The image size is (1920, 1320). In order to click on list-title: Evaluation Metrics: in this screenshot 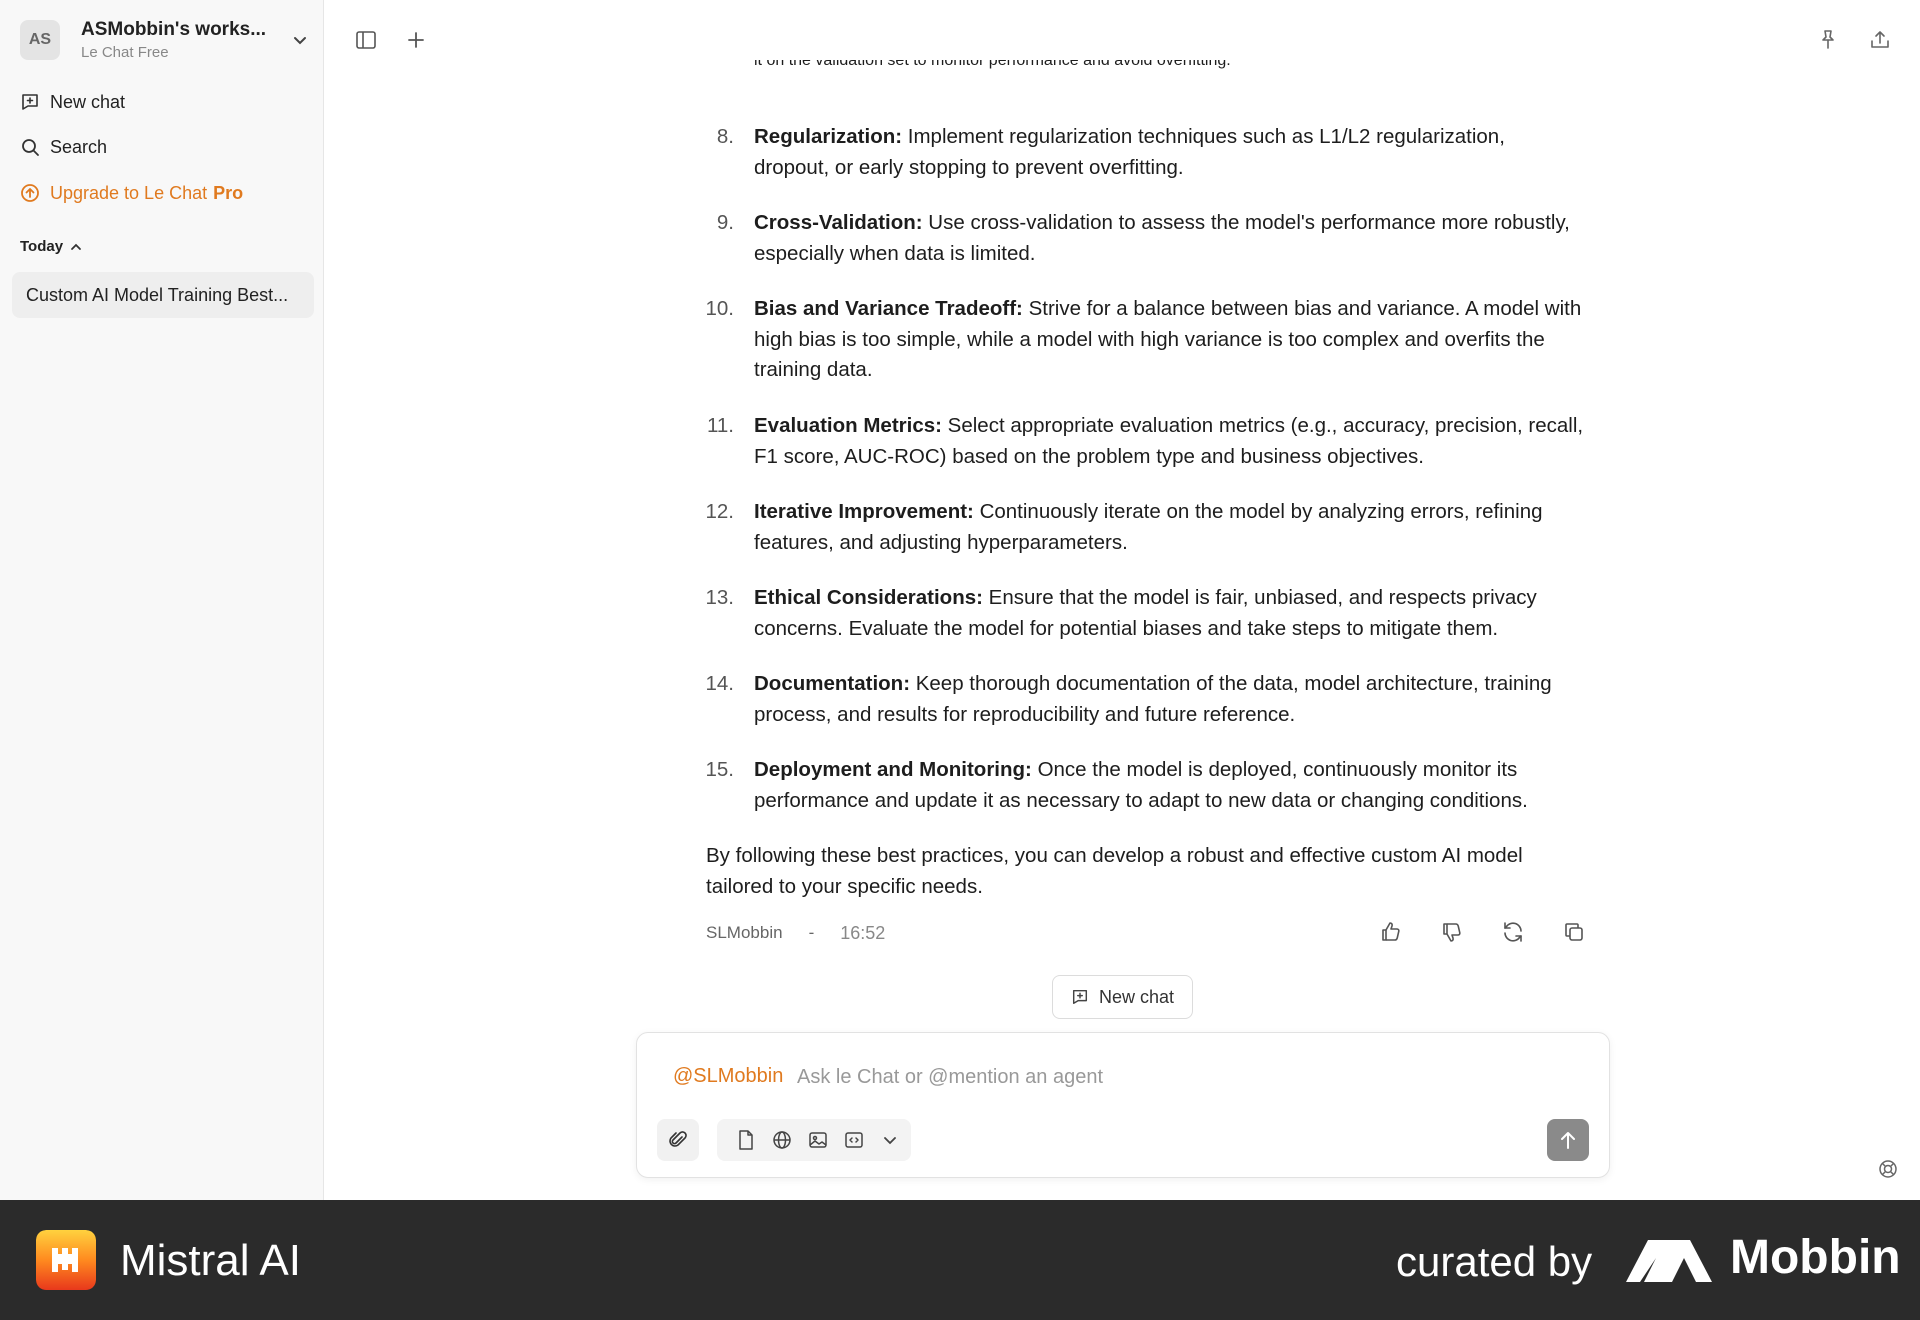, I will do `click(848, 425)`.